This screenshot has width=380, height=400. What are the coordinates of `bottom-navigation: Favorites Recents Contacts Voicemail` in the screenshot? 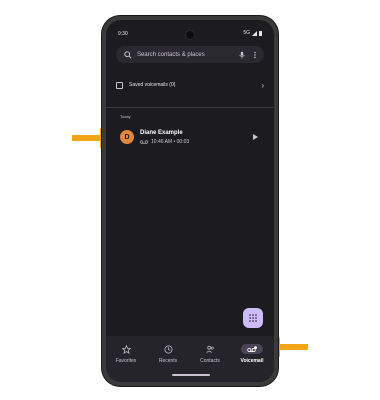 It's located at (190, 359).